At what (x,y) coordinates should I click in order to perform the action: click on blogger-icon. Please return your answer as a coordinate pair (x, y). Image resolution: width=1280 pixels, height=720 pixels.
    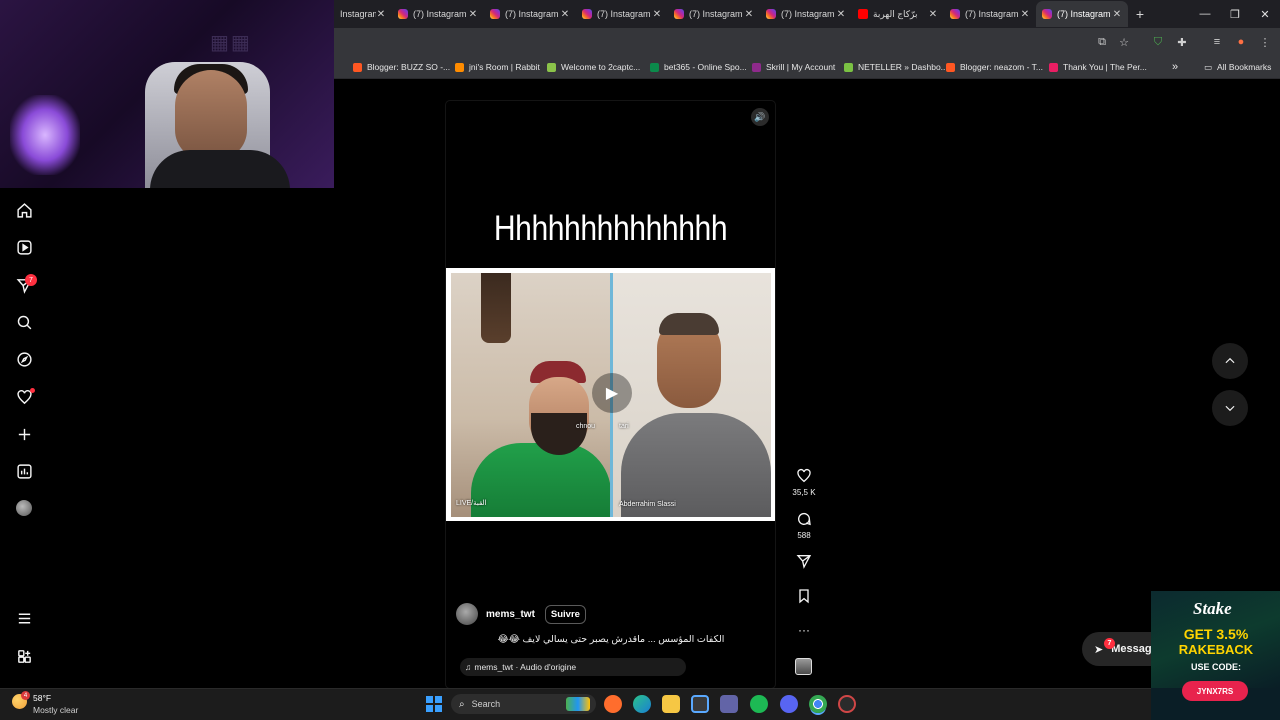
    Looking at the image, I should click on (950, 67).